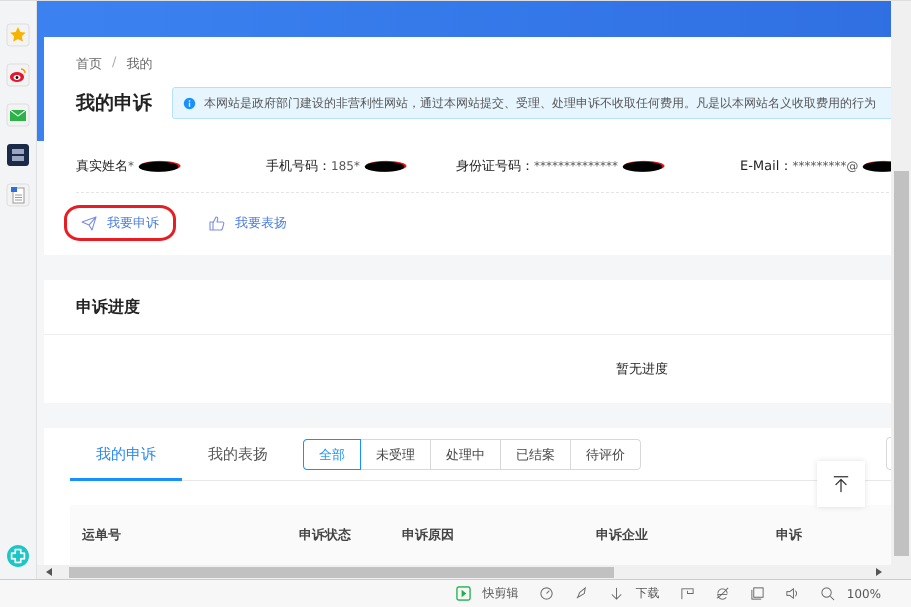 The image size is (911, 607). Describe the element at coordinates (757, 593) in the screenshot. I see `window-icon` at that location.